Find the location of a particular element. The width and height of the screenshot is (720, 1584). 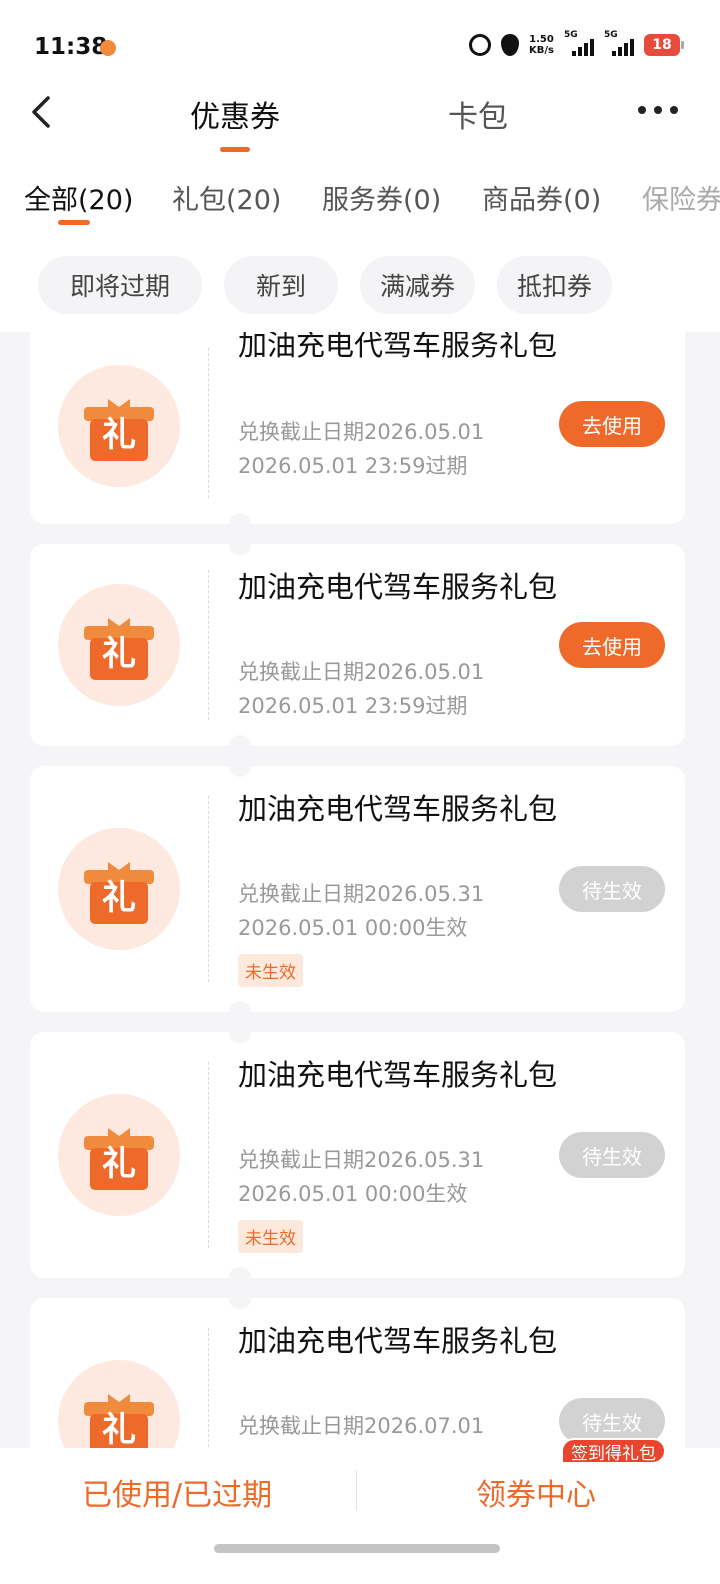

filter-new-arrival: 新到 is located at coordinates (281, 285).